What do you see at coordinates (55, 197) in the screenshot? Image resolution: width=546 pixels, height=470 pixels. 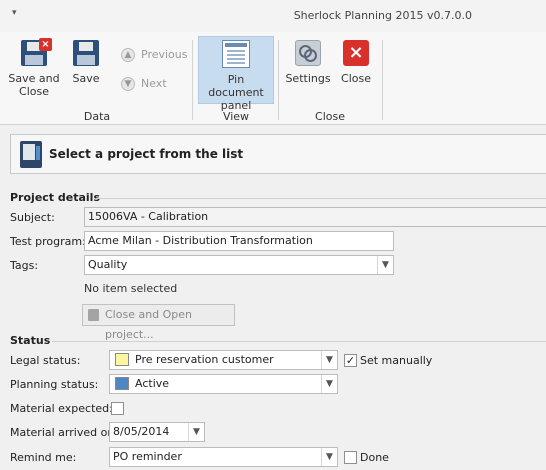 I see `project-details-heading: Project details` at bounding box center [55, 197].